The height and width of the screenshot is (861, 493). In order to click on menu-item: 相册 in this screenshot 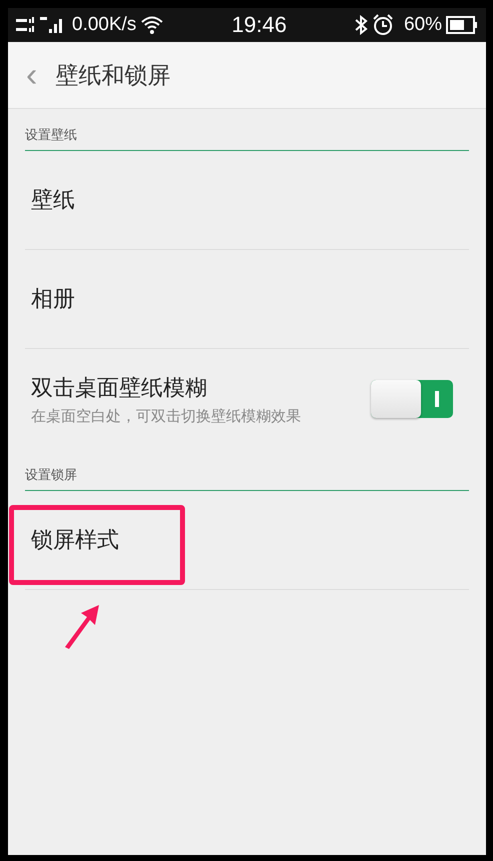, I will do `click(50, 299)`.